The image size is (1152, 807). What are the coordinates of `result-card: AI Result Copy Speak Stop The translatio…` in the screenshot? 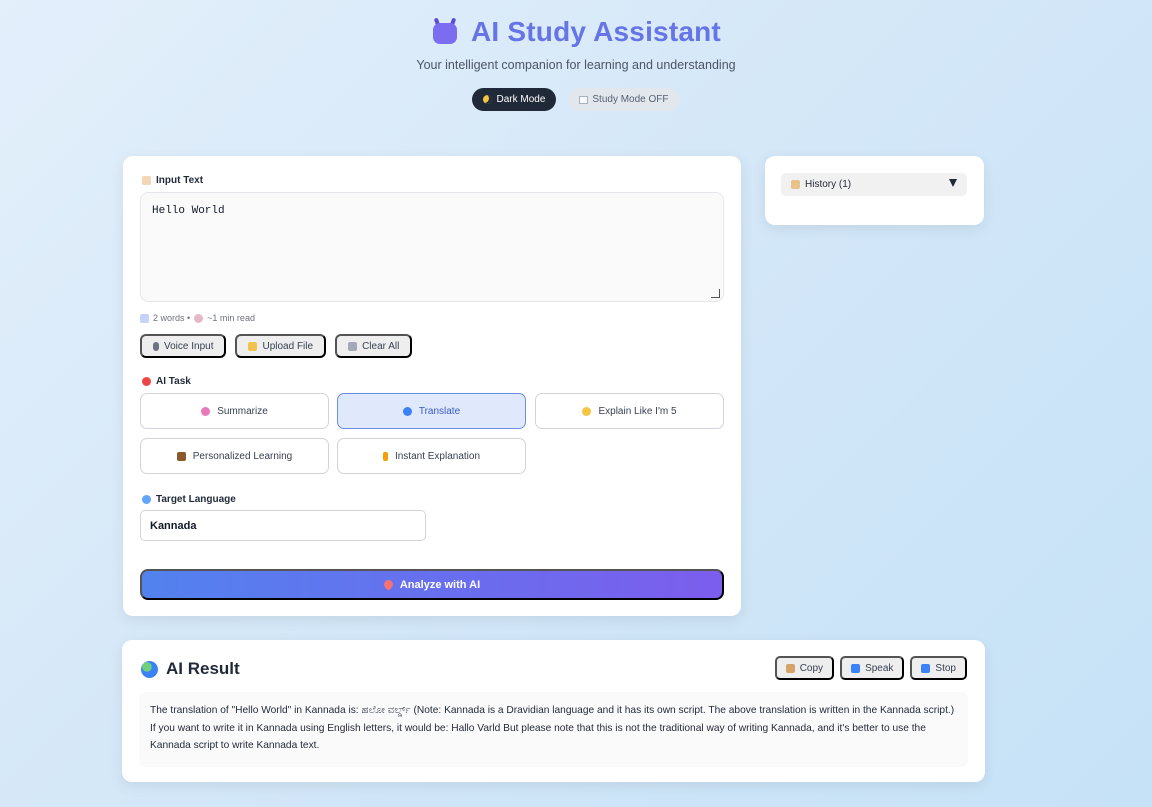 It's located at (553, 711).